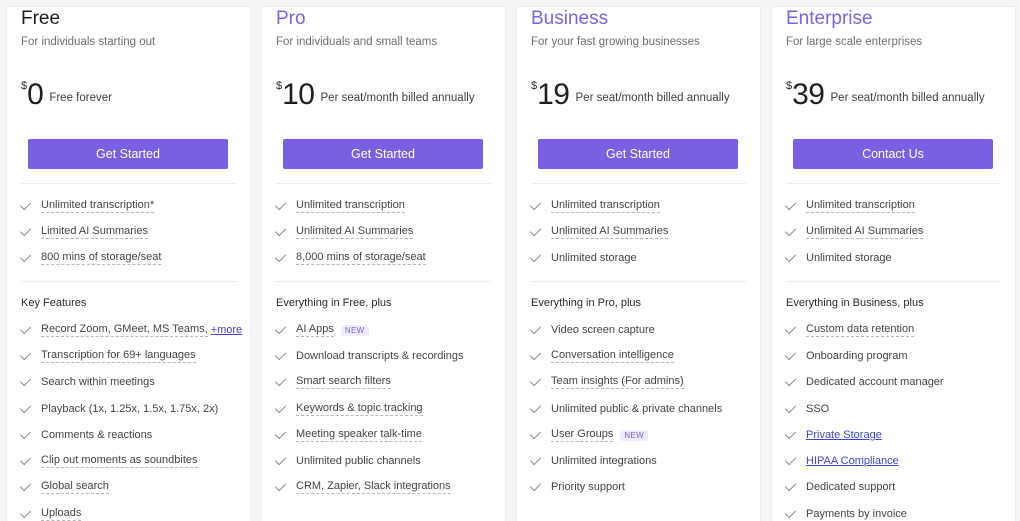 Image resolution: width=1020 pixels, height=521 pixels. I want to click on section-title: Everything in Pro, plus, so click(586, 303).